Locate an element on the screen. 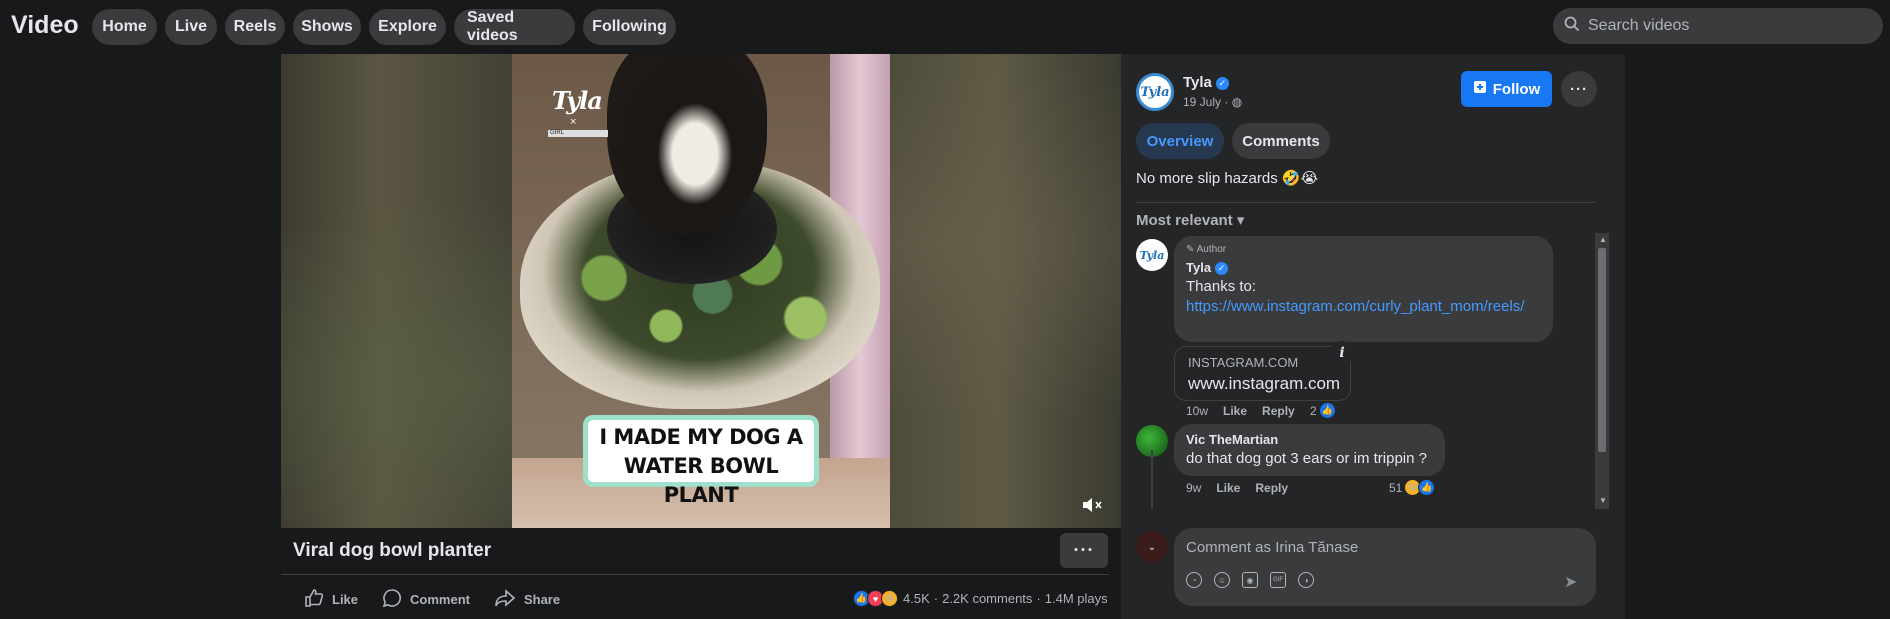 Image resolution: width=1890 pixels, height=619 pixels. haha-reaction-icon: 😆 is located at coordinates (889, 598).